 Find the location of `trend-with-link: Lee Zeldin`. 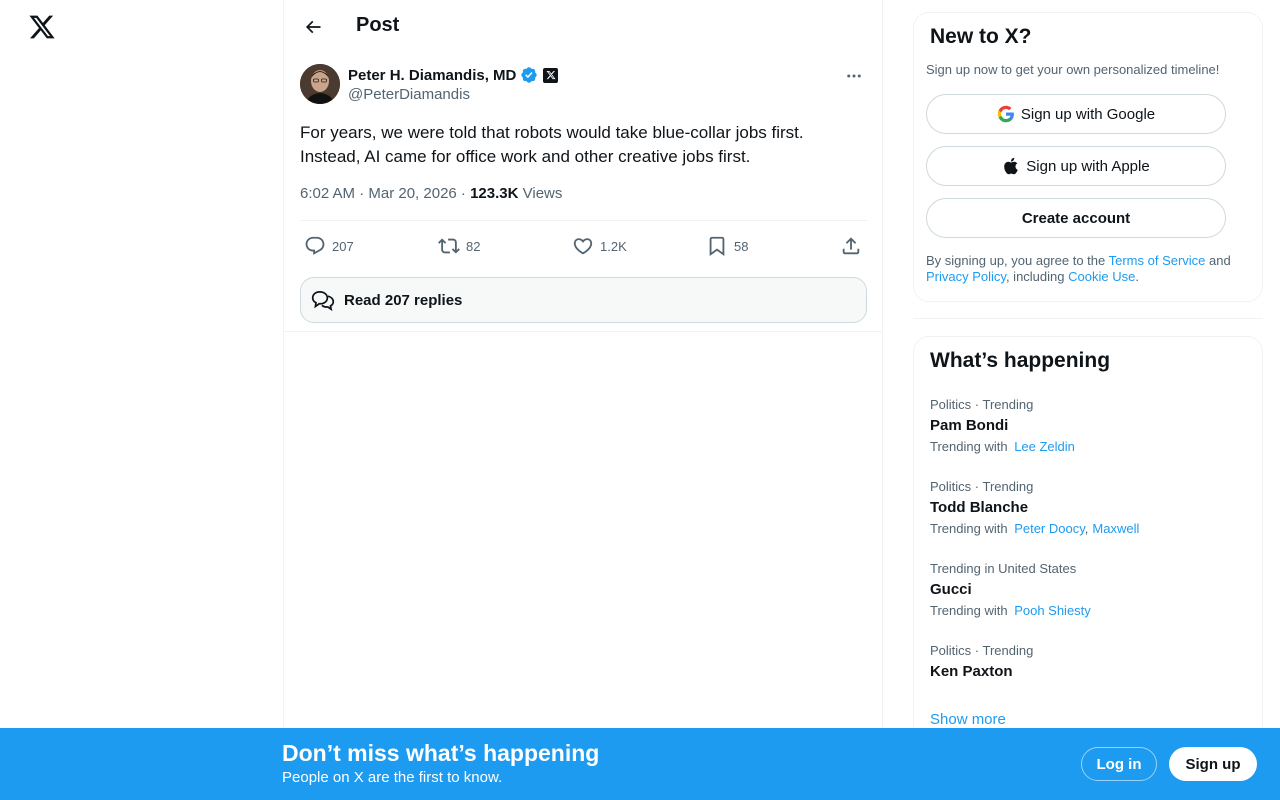

trend-with-link: Lee Zeldin is located at coordinates (1044, 446).